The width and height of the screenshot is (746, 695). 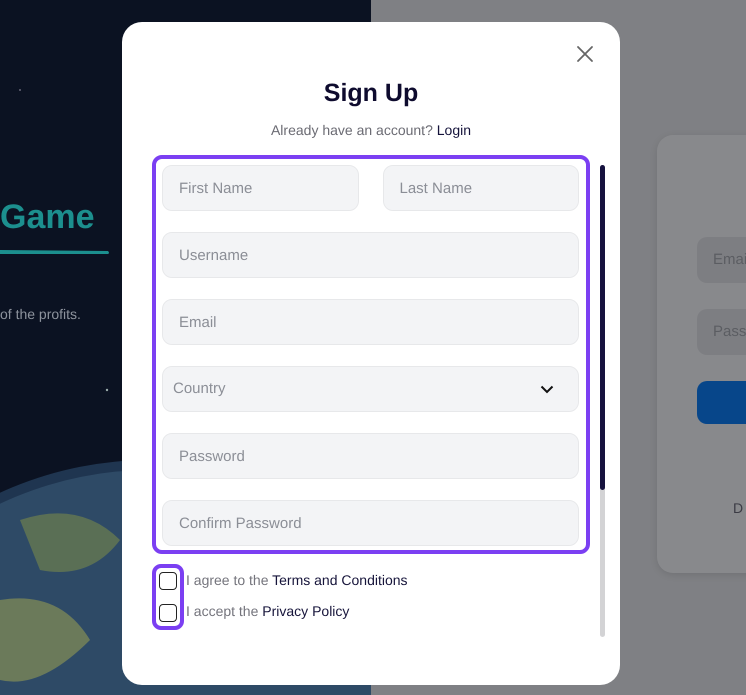 I want to click on checkbox-label: I accept the Privacy Policy, so click(x=268, y=611).